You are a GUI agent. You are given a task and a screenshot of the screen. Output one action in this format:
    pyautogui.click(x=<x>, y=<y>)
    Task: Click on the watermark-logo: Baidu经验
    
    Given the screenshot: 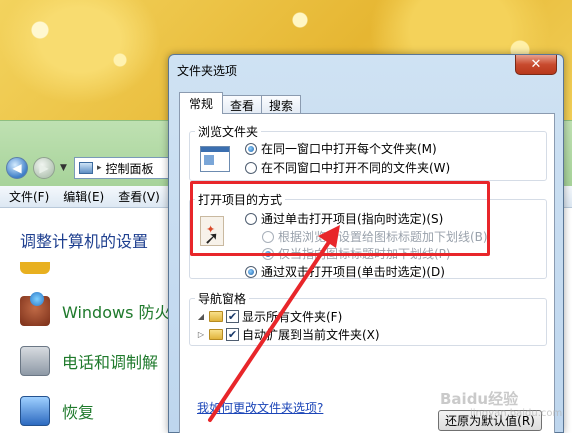 What is the action you would take?
    pyautogui.click(x=479, y=399)
    